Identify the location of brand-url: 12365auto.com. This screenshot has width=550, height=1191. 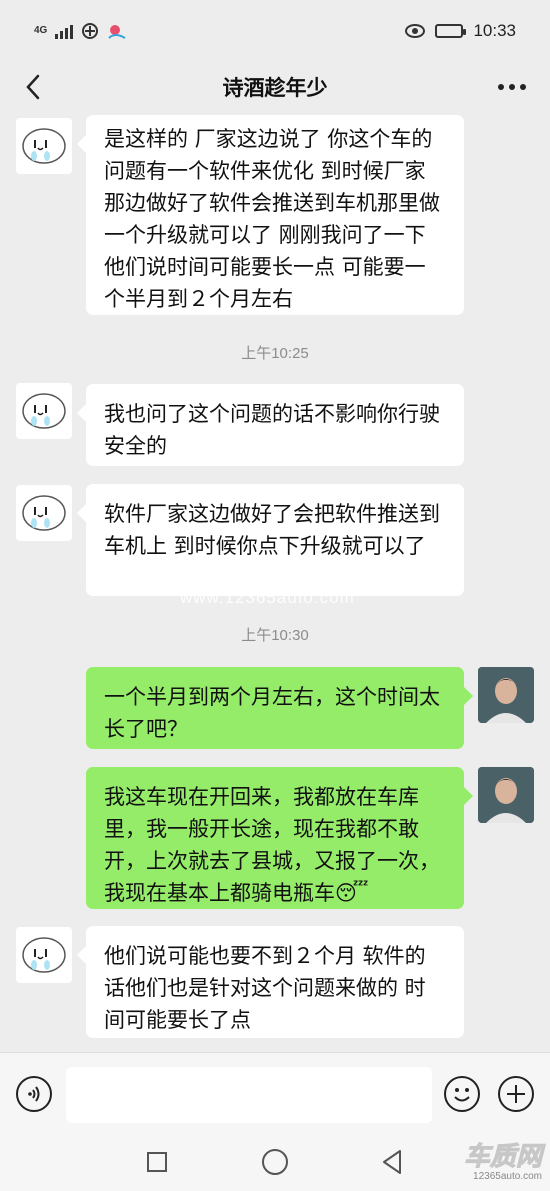
(507, 1176).